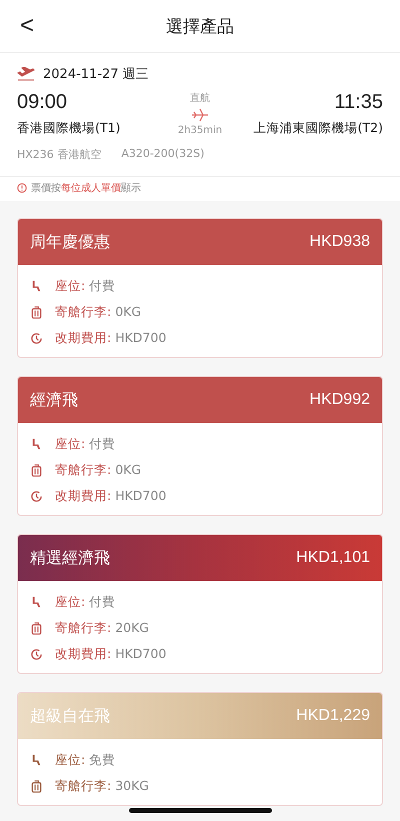  Describe the element at coordinates (200, 130) in the screenshot. I see `flight-duration: 2h35min` at that location.